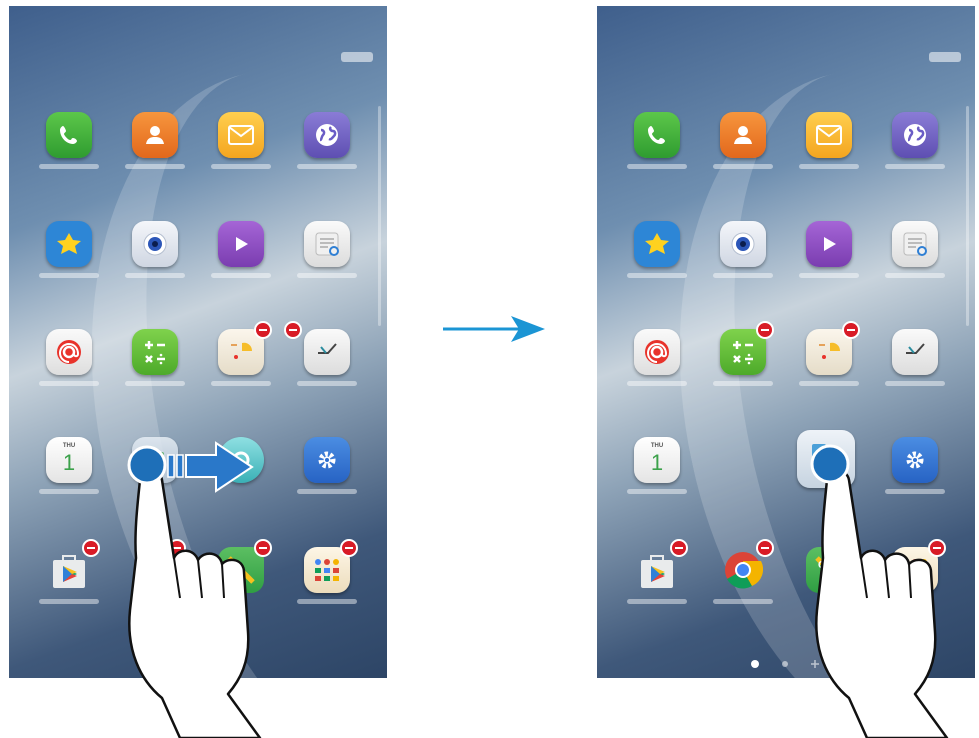 This screenshot has height=738, width=979. I want to click on email-icon, so click(829, 135).